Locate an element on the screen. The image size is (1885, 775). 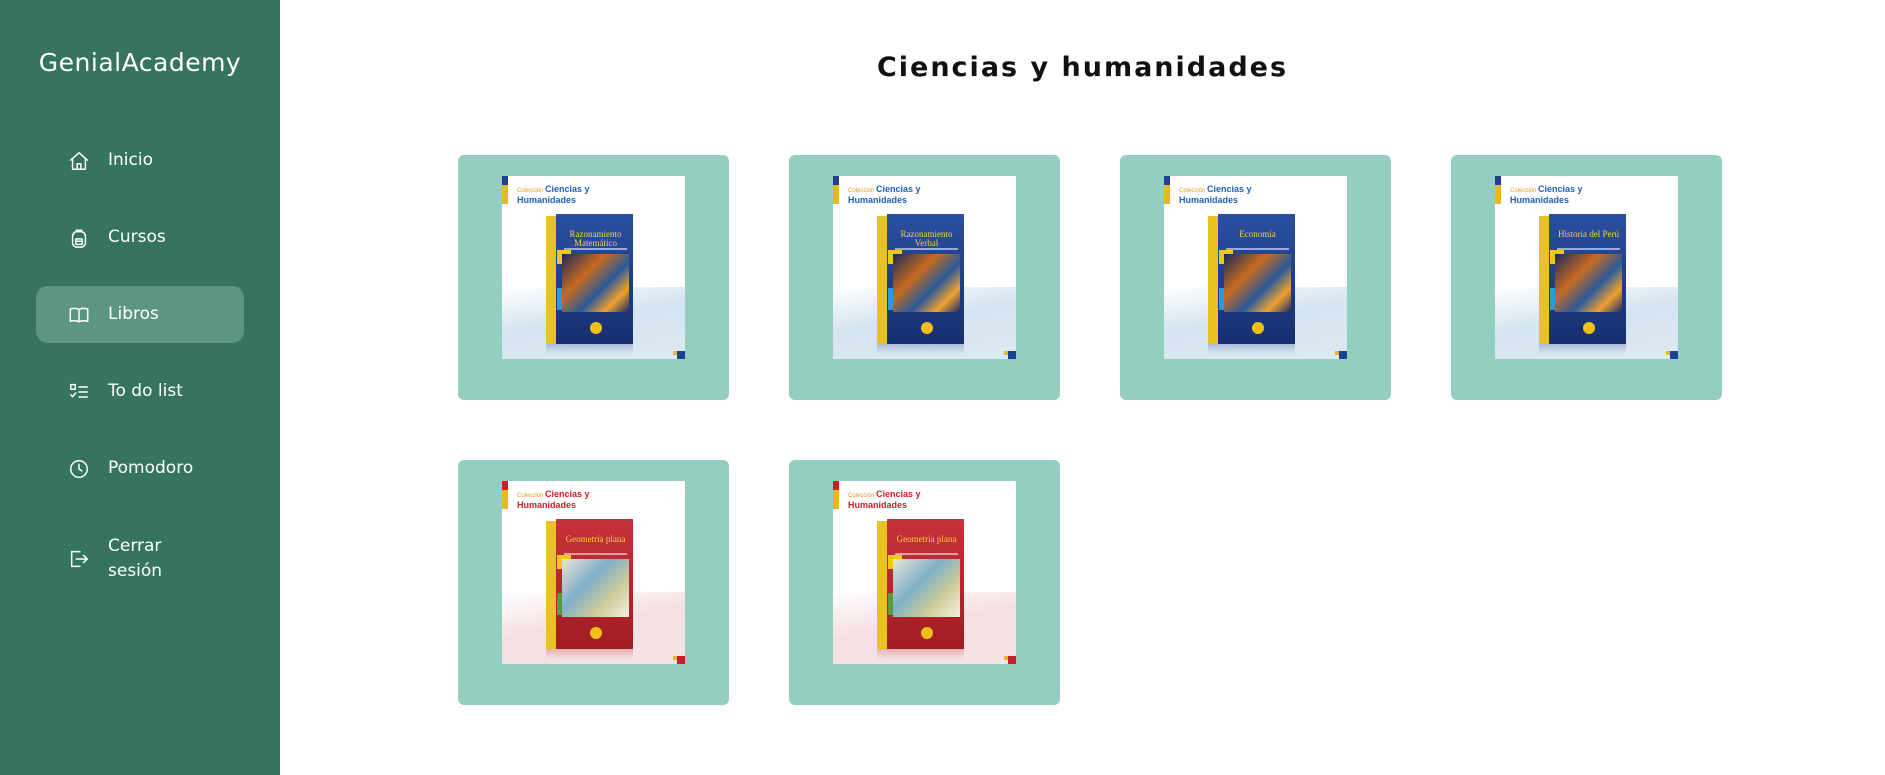
sidebar-item-label: To do list is located at coordinates (145, 391).